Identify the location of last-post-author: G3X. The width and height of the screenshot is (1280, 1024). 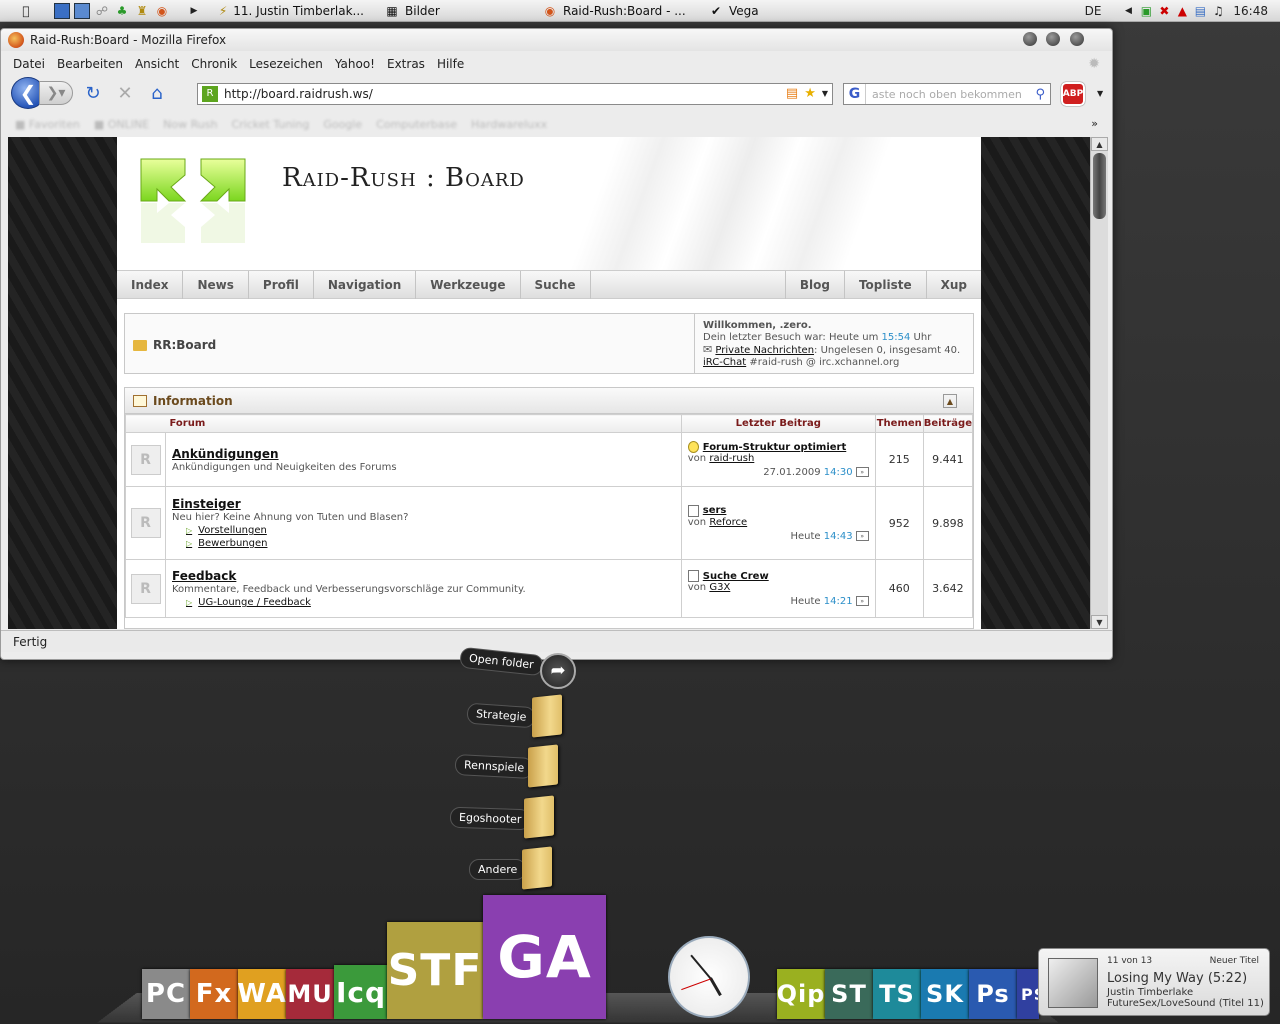
(719, 587).